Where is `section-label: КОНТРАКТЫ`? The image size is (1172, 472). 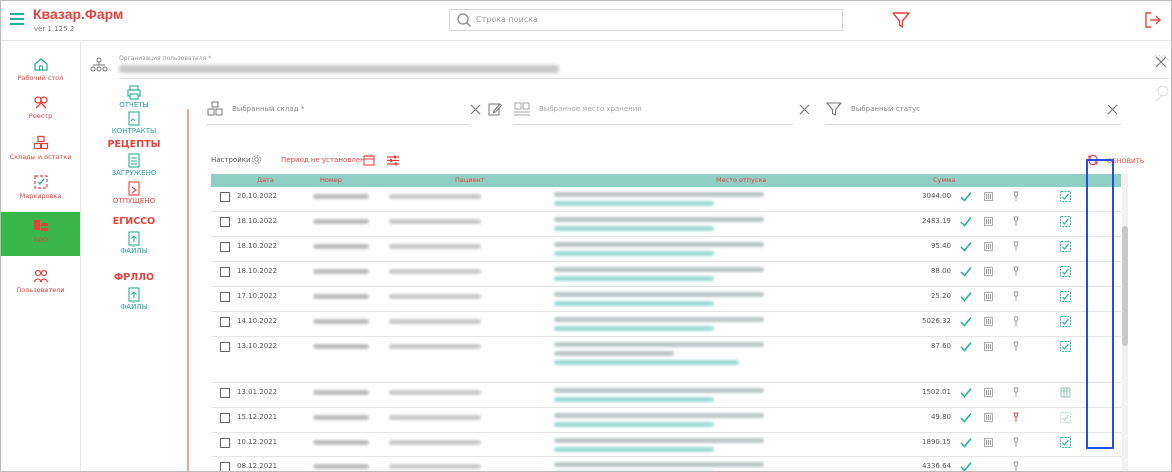
section-label: КОНТРАКТЫ is located at coordinates (134, 131).